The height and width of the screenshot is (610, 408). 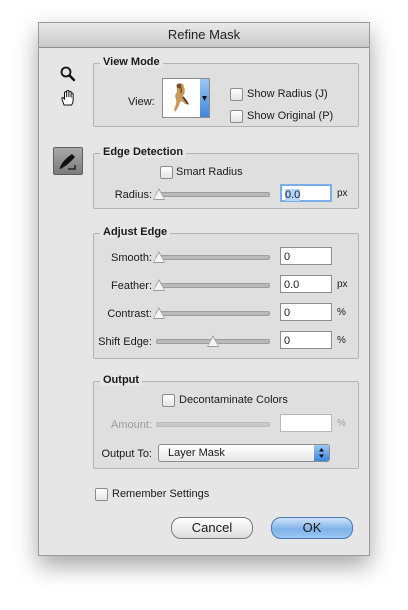 I want to click on feather-label: Feather:, so click(x=131, y=286).